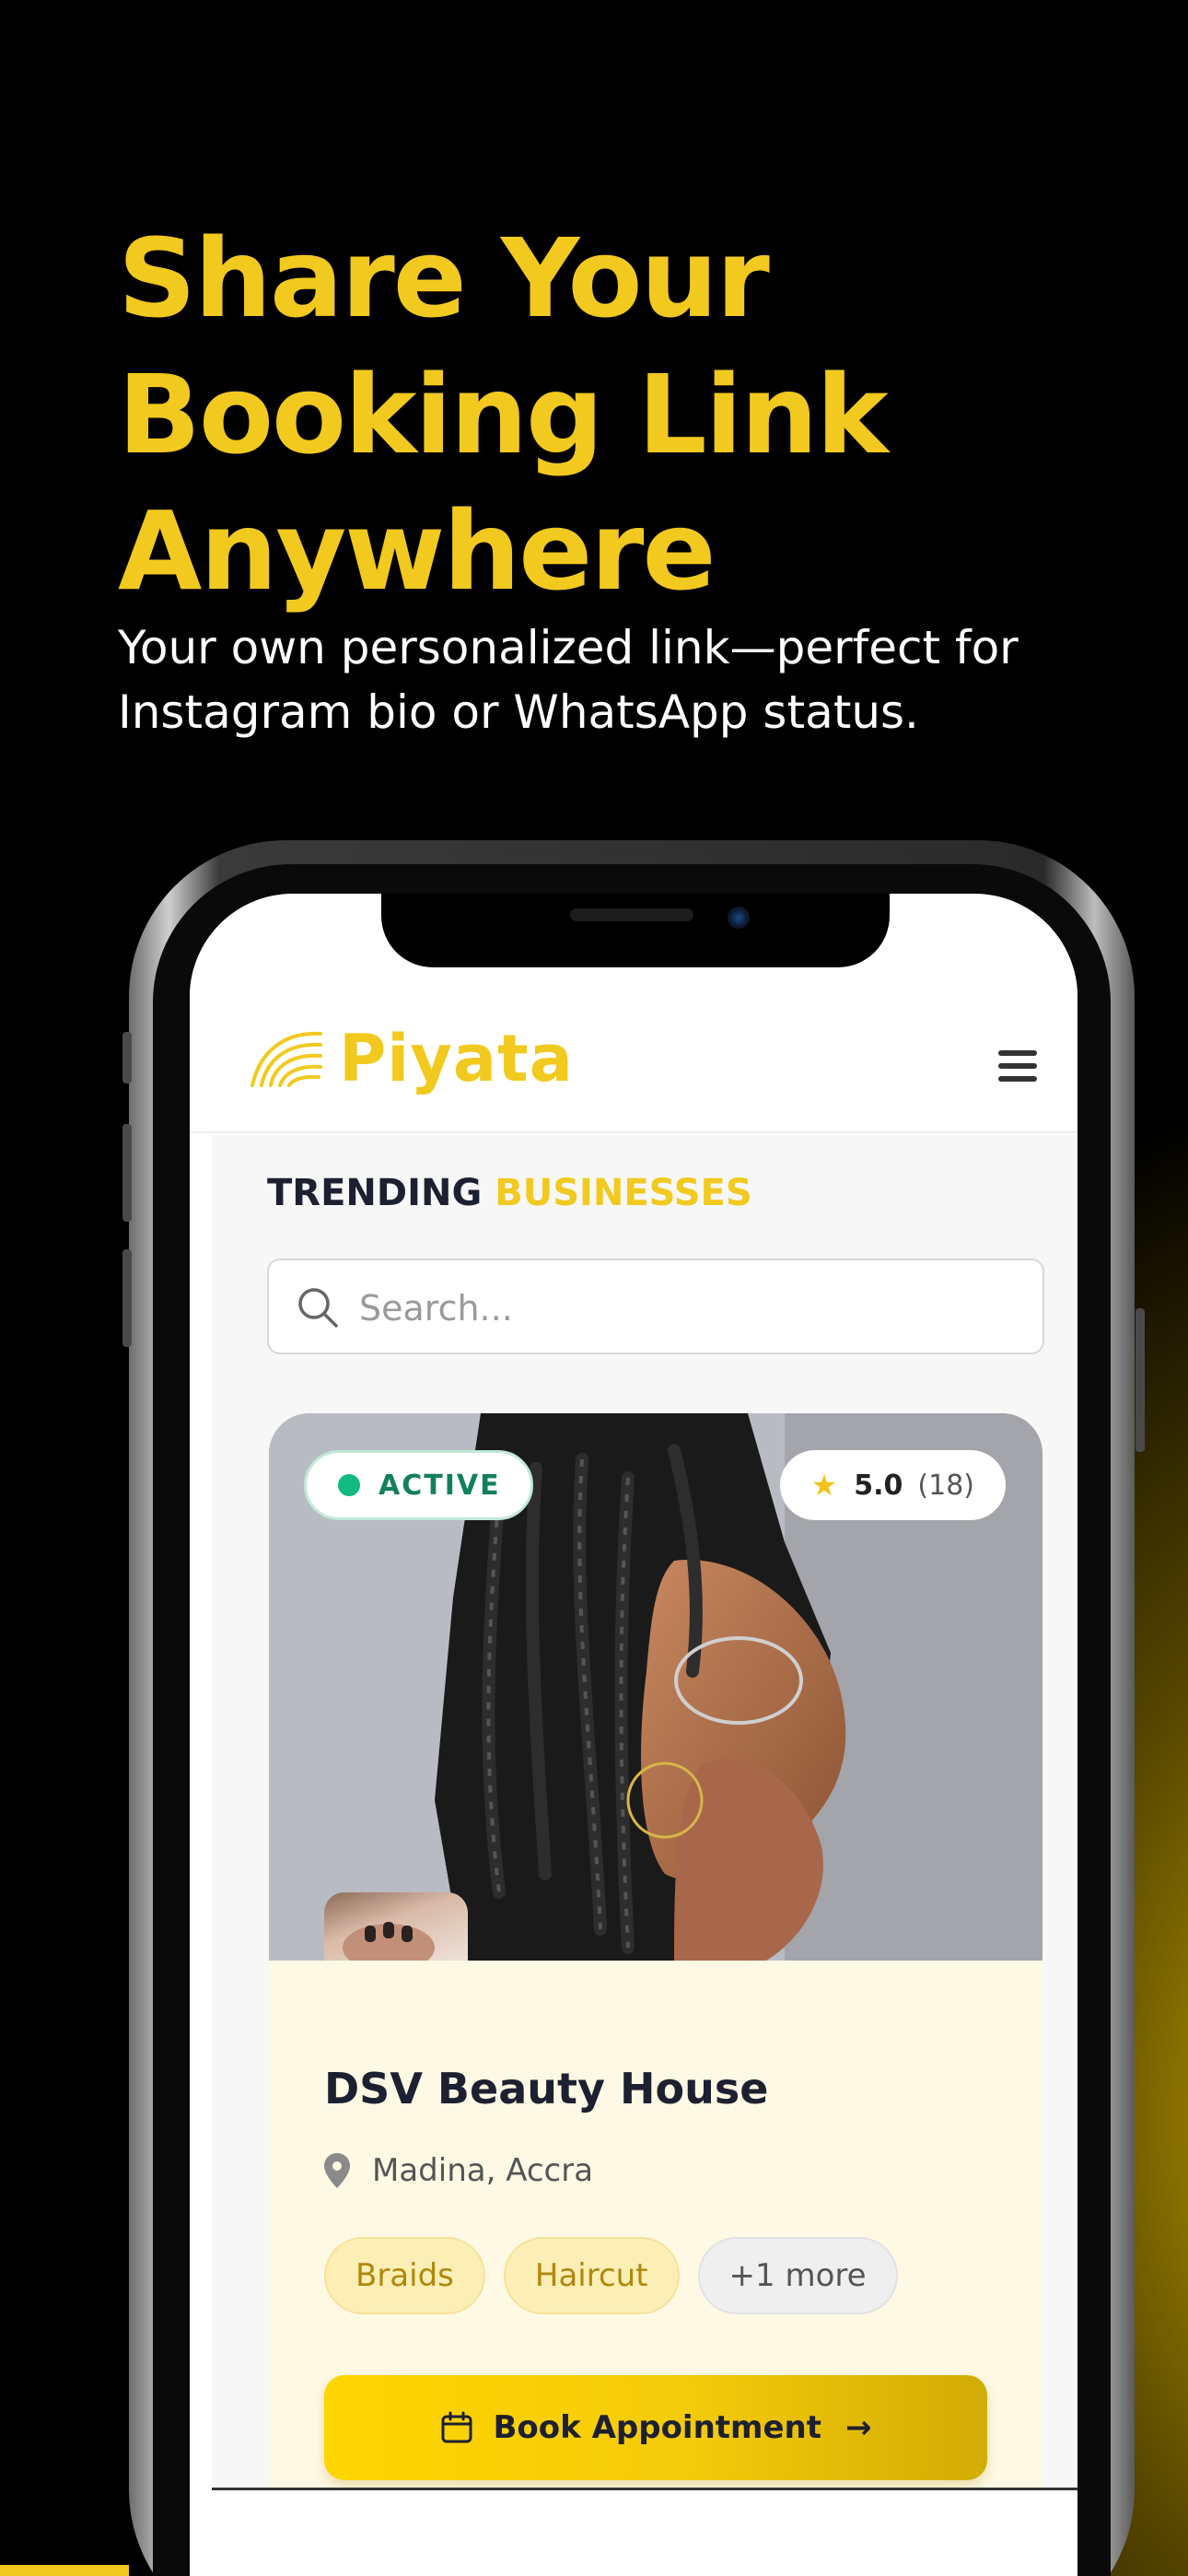 This screenshot has width=1188, height=2576. I want to click on search-input, so click(681, 1308).